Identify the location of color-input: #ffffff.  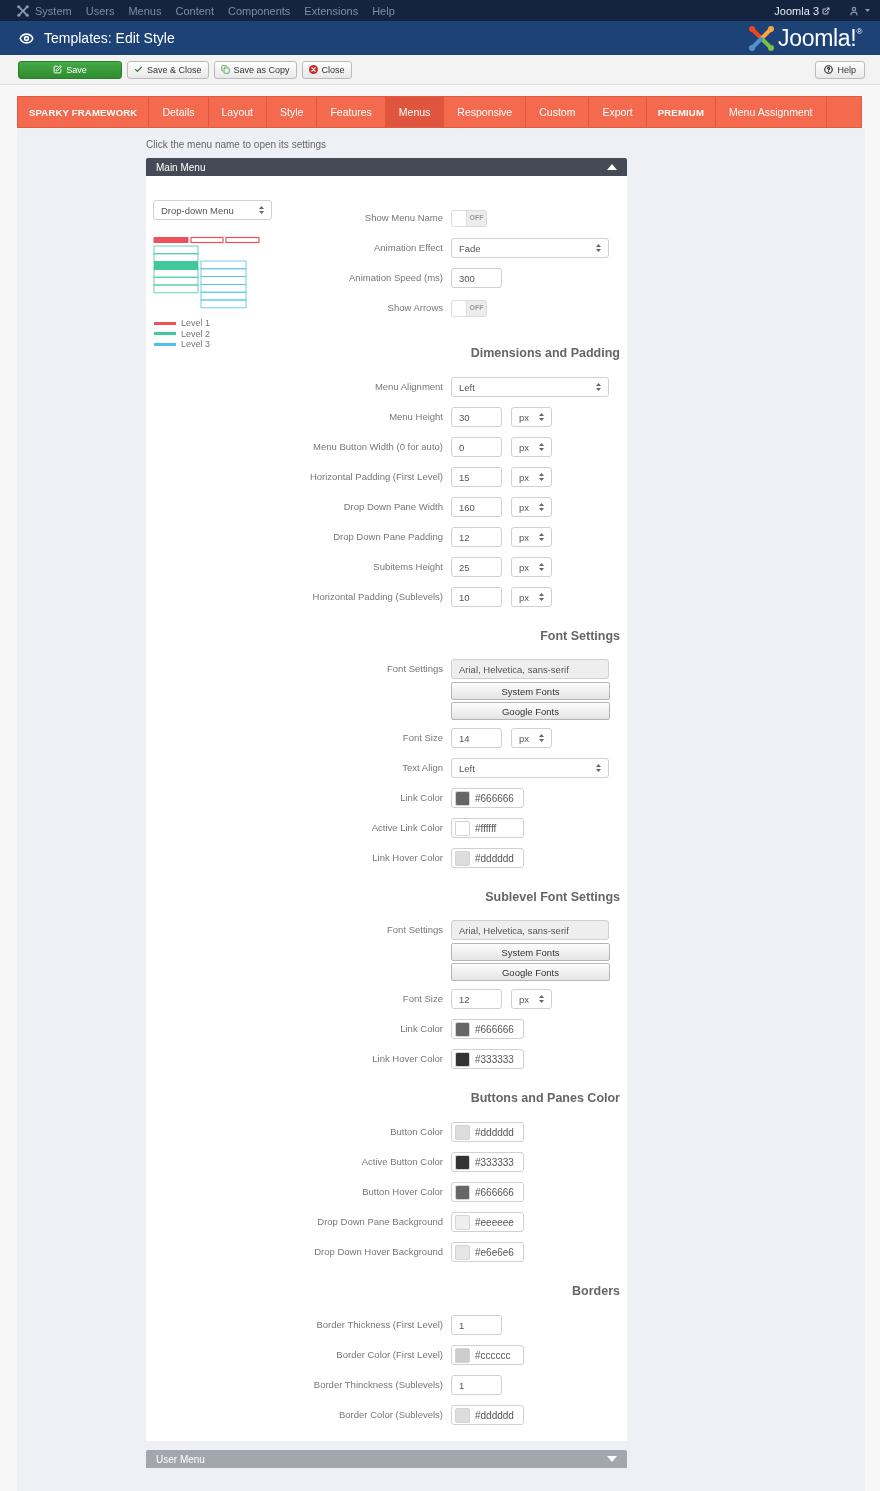
(487, 828).